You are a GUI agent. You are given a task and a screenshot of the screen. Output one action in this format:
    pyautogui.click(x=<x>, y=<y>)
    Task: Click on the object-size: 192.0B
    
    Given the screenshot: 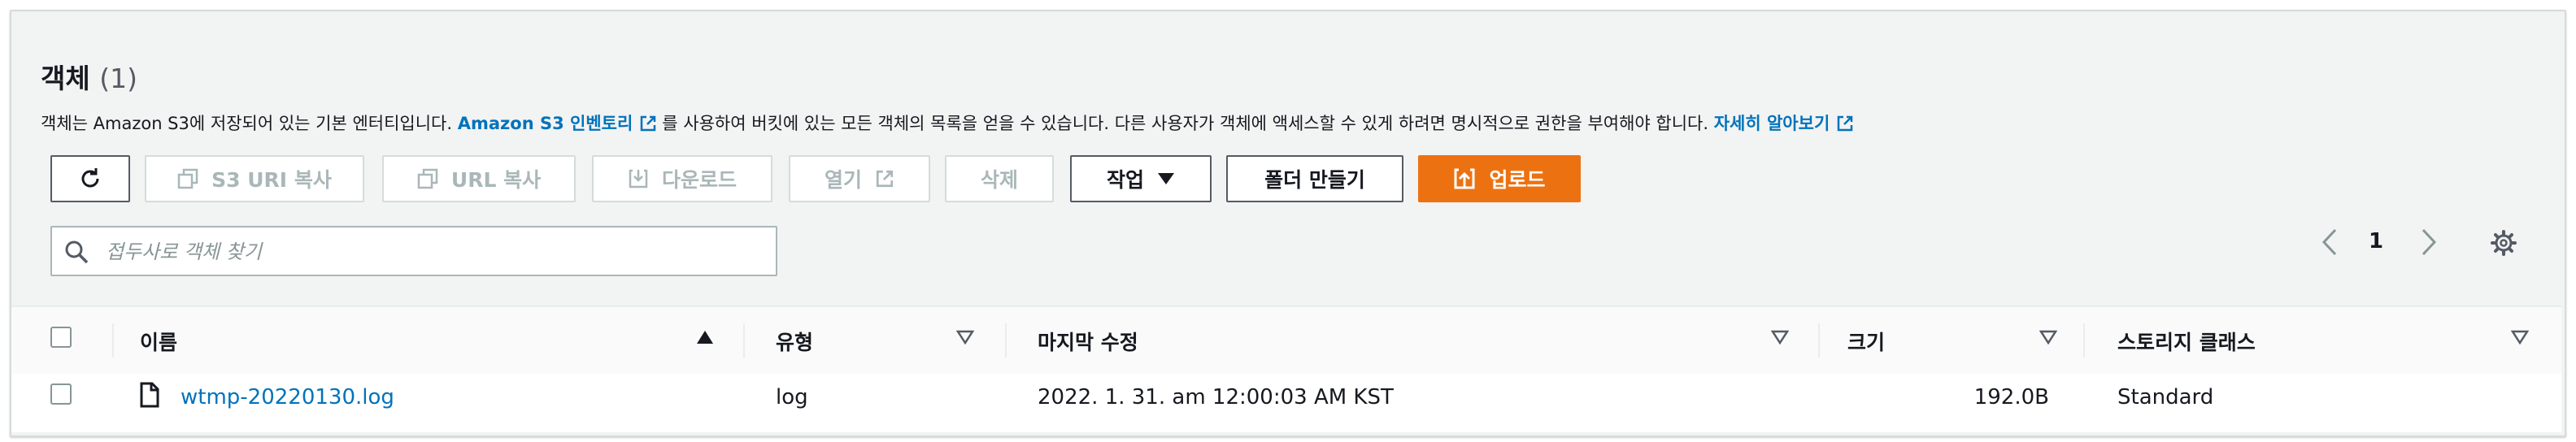 What is the action you would take?
    pyautogui.click(x=2011, y=398)
    